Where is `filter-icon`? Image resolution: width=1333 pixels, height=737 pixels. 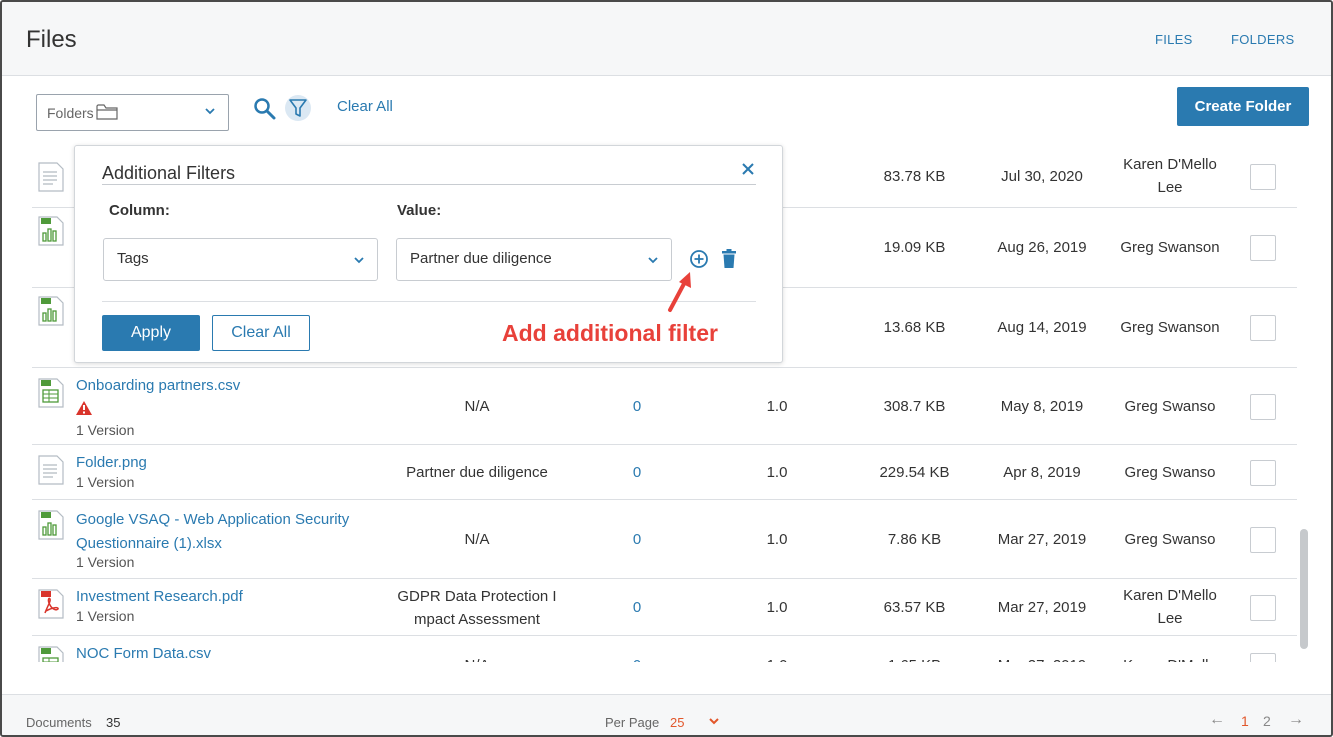 filter-icon is located at coordinates (298, 108).